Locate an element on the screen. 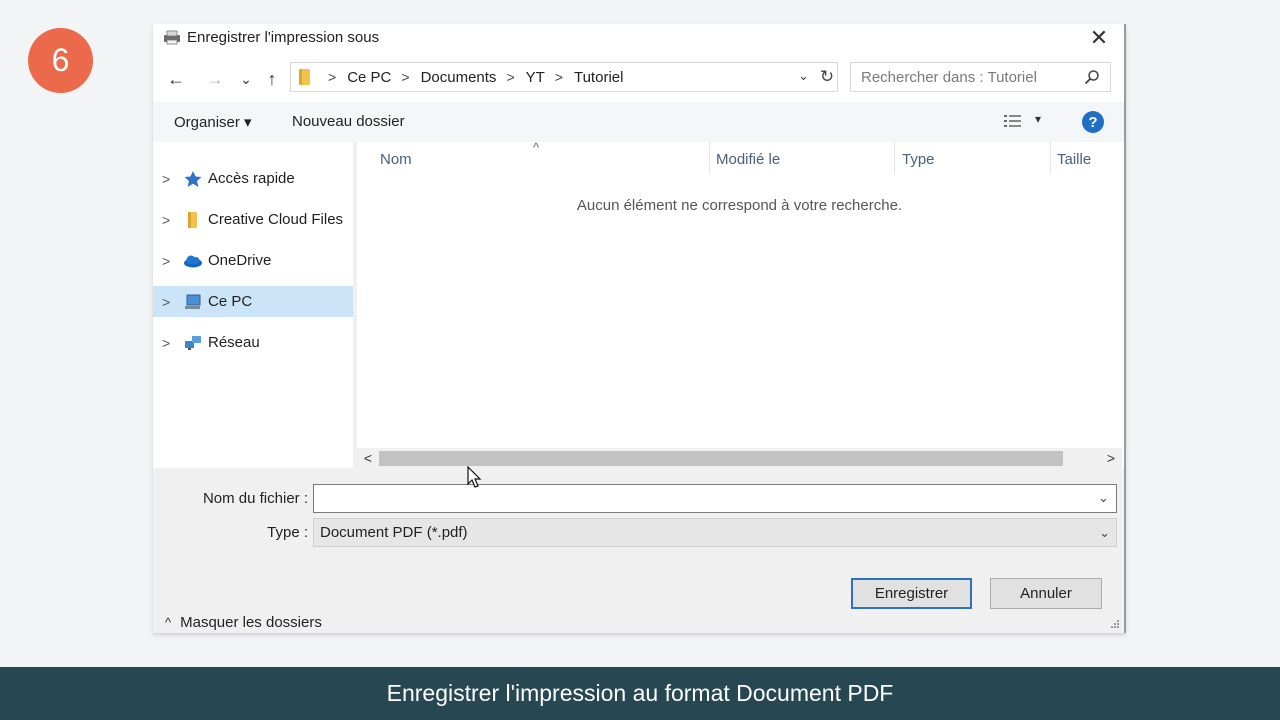 This screenshot has height=720, width=1280. search-placeholder: Rechercher dans : Tutoriel is located at coordinates (949, 77).